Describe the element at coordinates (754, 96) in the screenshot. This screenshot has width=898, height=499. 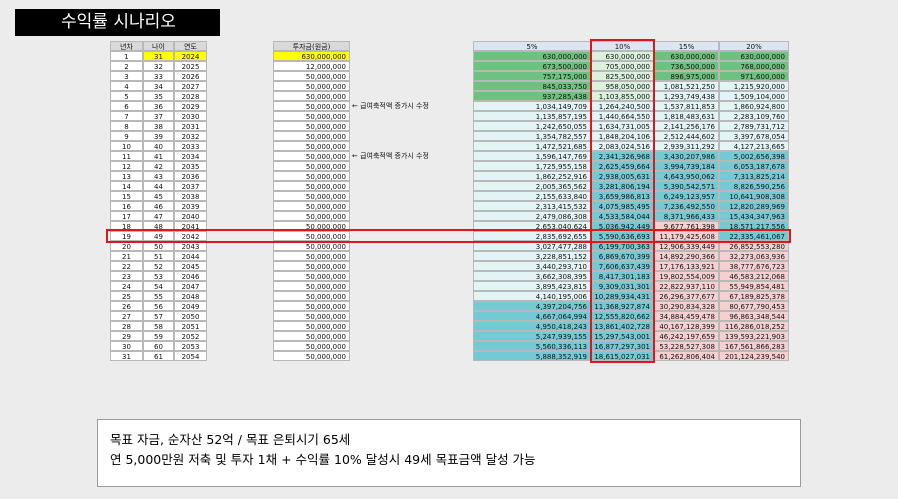
I see `cell-r20: 1,509,104,000` at that location.